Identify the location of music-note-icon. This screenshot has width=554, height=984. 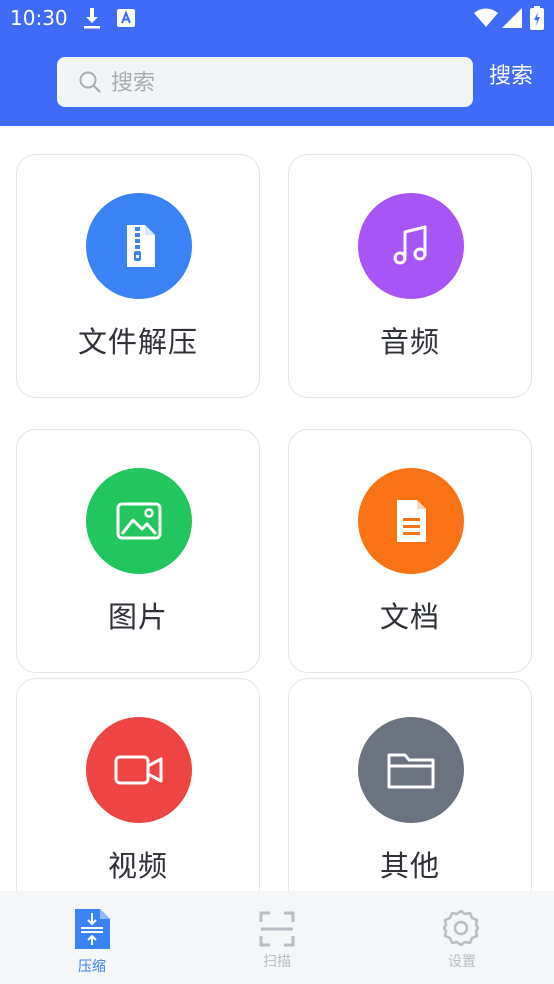
(411, 246).